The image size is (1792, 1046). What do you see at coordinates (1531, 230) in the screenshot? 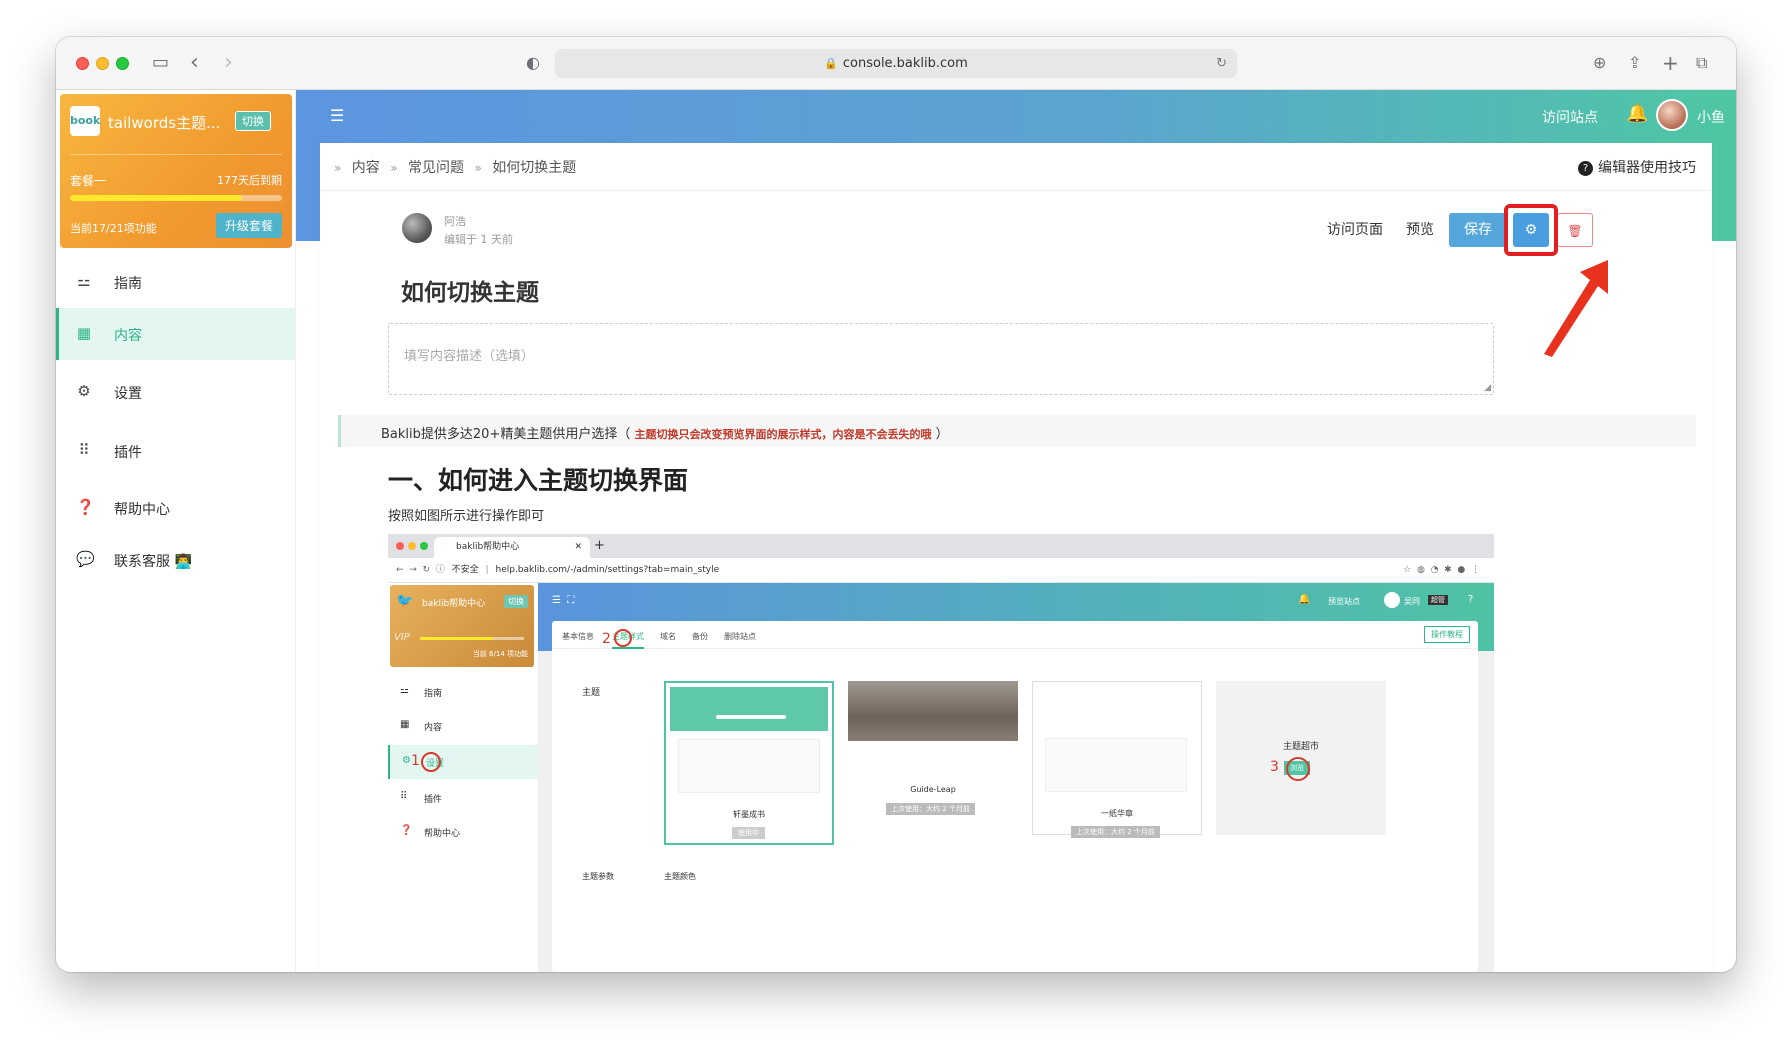
I see `highlight-box` at bounding box center [1531, 230].